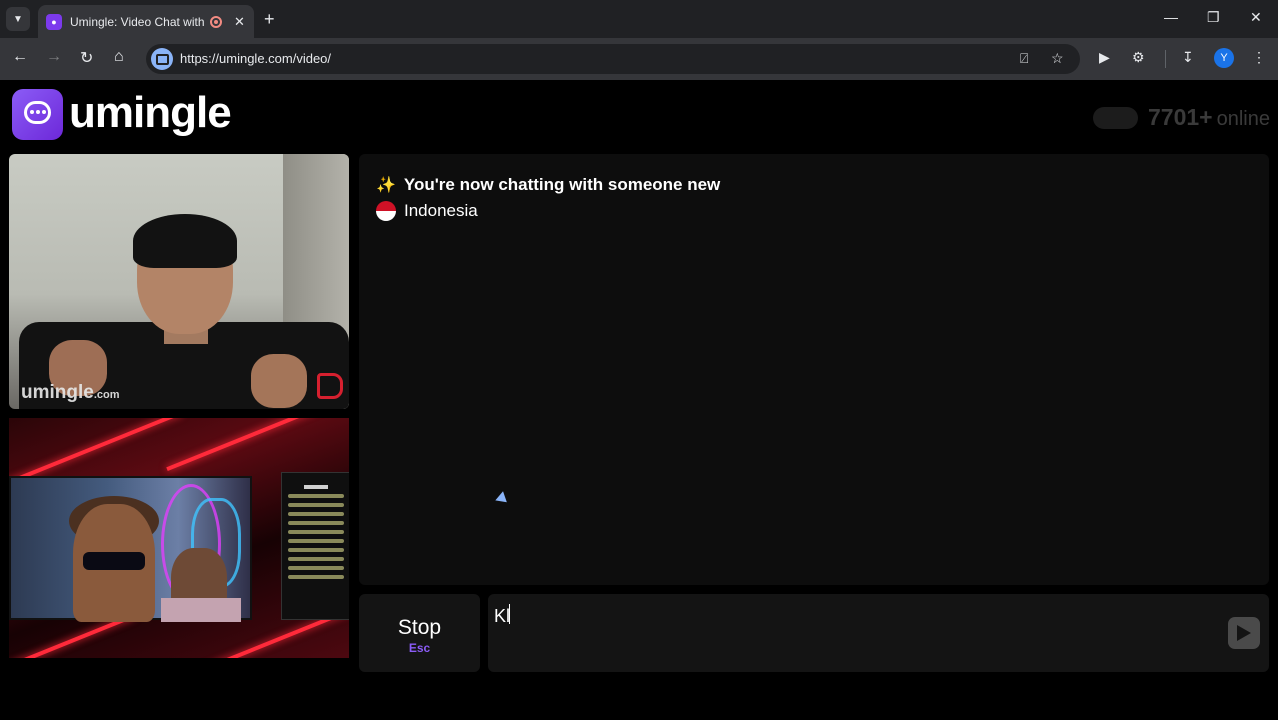 The image size is (1278, 720). What do you see at coordinates (239, 22) in the screenshot?
I see `close-tab-icon: ✕` at bounding box center [239, 22].